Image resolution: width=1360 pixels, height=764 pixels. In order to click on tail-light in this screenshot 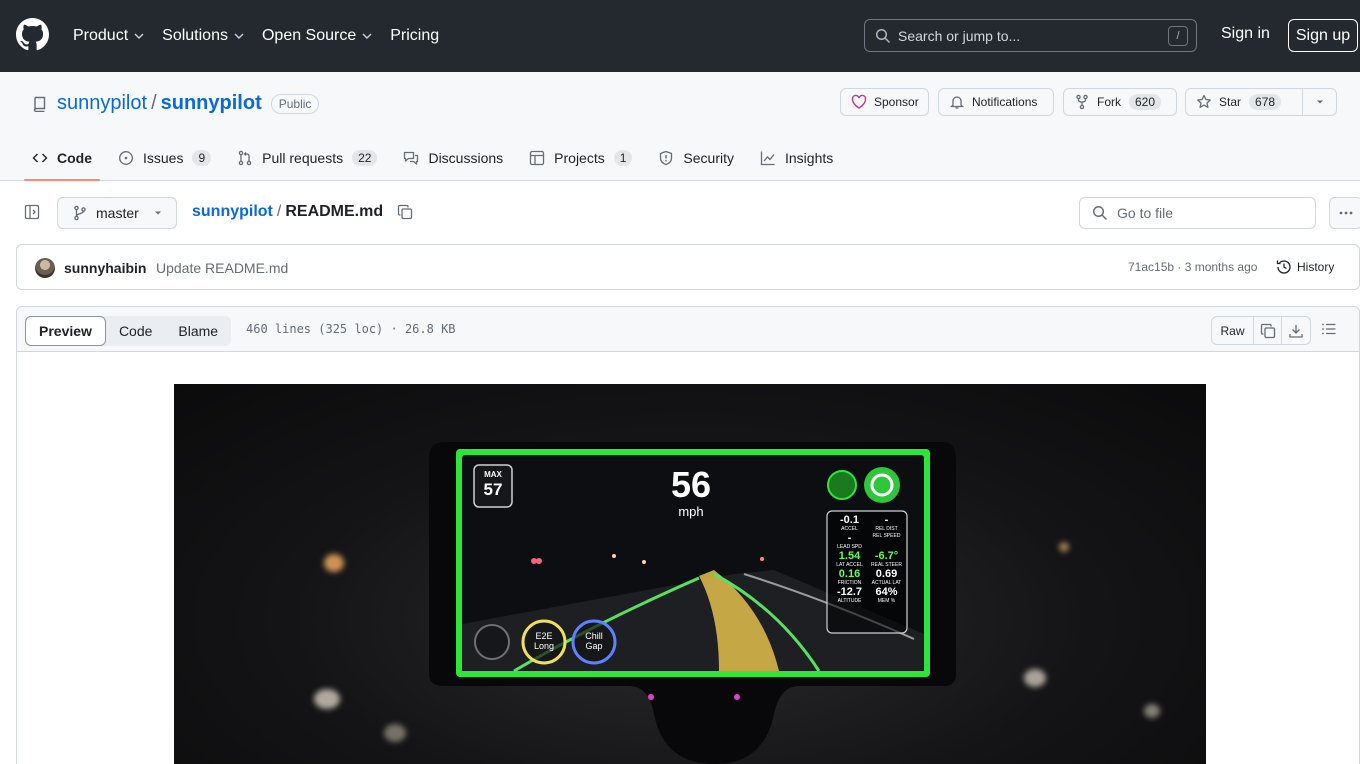, I will do `click(539, 561)`.